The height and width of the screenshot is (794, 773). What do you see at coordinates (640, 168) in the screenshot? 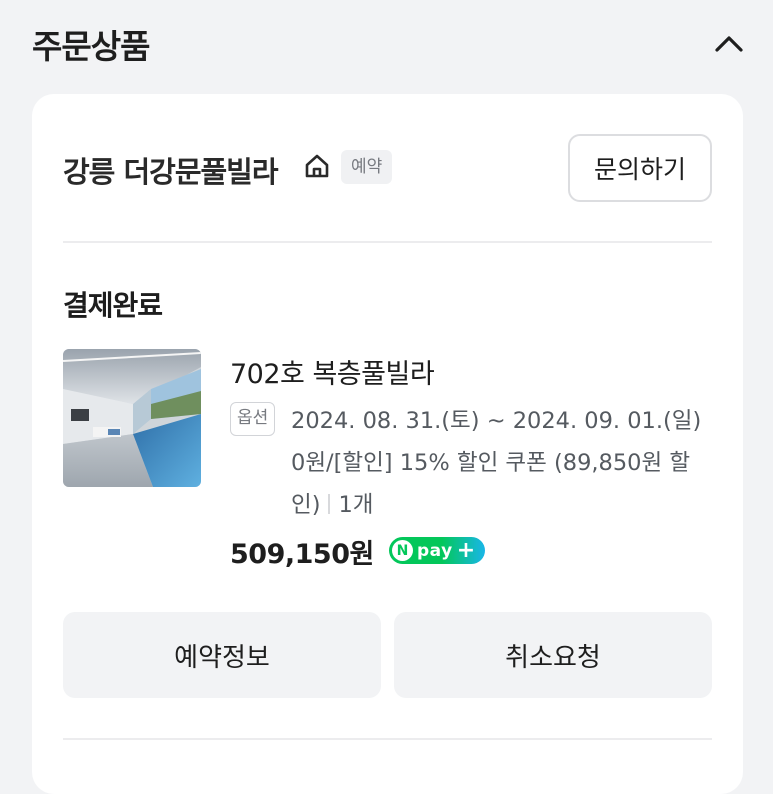
I see `inquiry-button: 문의하기` at bounding box center [640, 168].